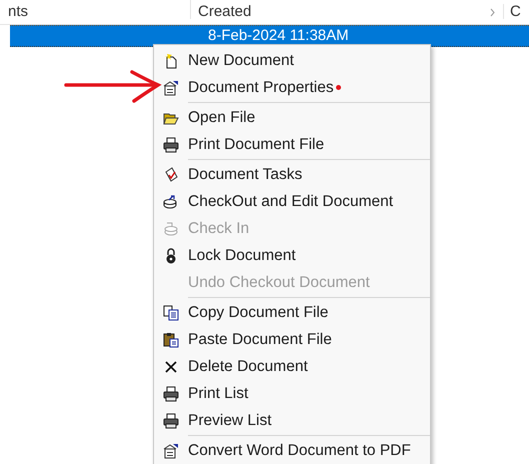 The height and width of the screenshot is (464, 529). What do you see at coordinates (95, 11) in the screenshot?
I see `column-header: nts` at bounding box center [95, 11].